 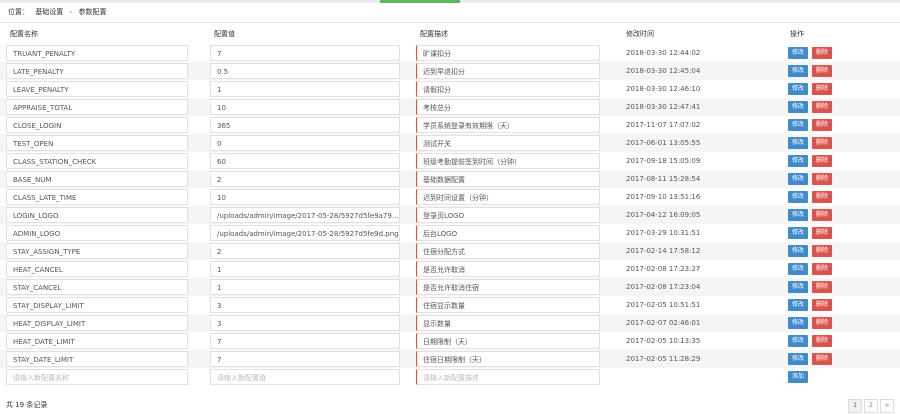 What do you see at coordinates (508, 125) in the screenshot?
I see `config-desc-field: 学员系统登录有效期限（天）` at bounding box center [508, 125].